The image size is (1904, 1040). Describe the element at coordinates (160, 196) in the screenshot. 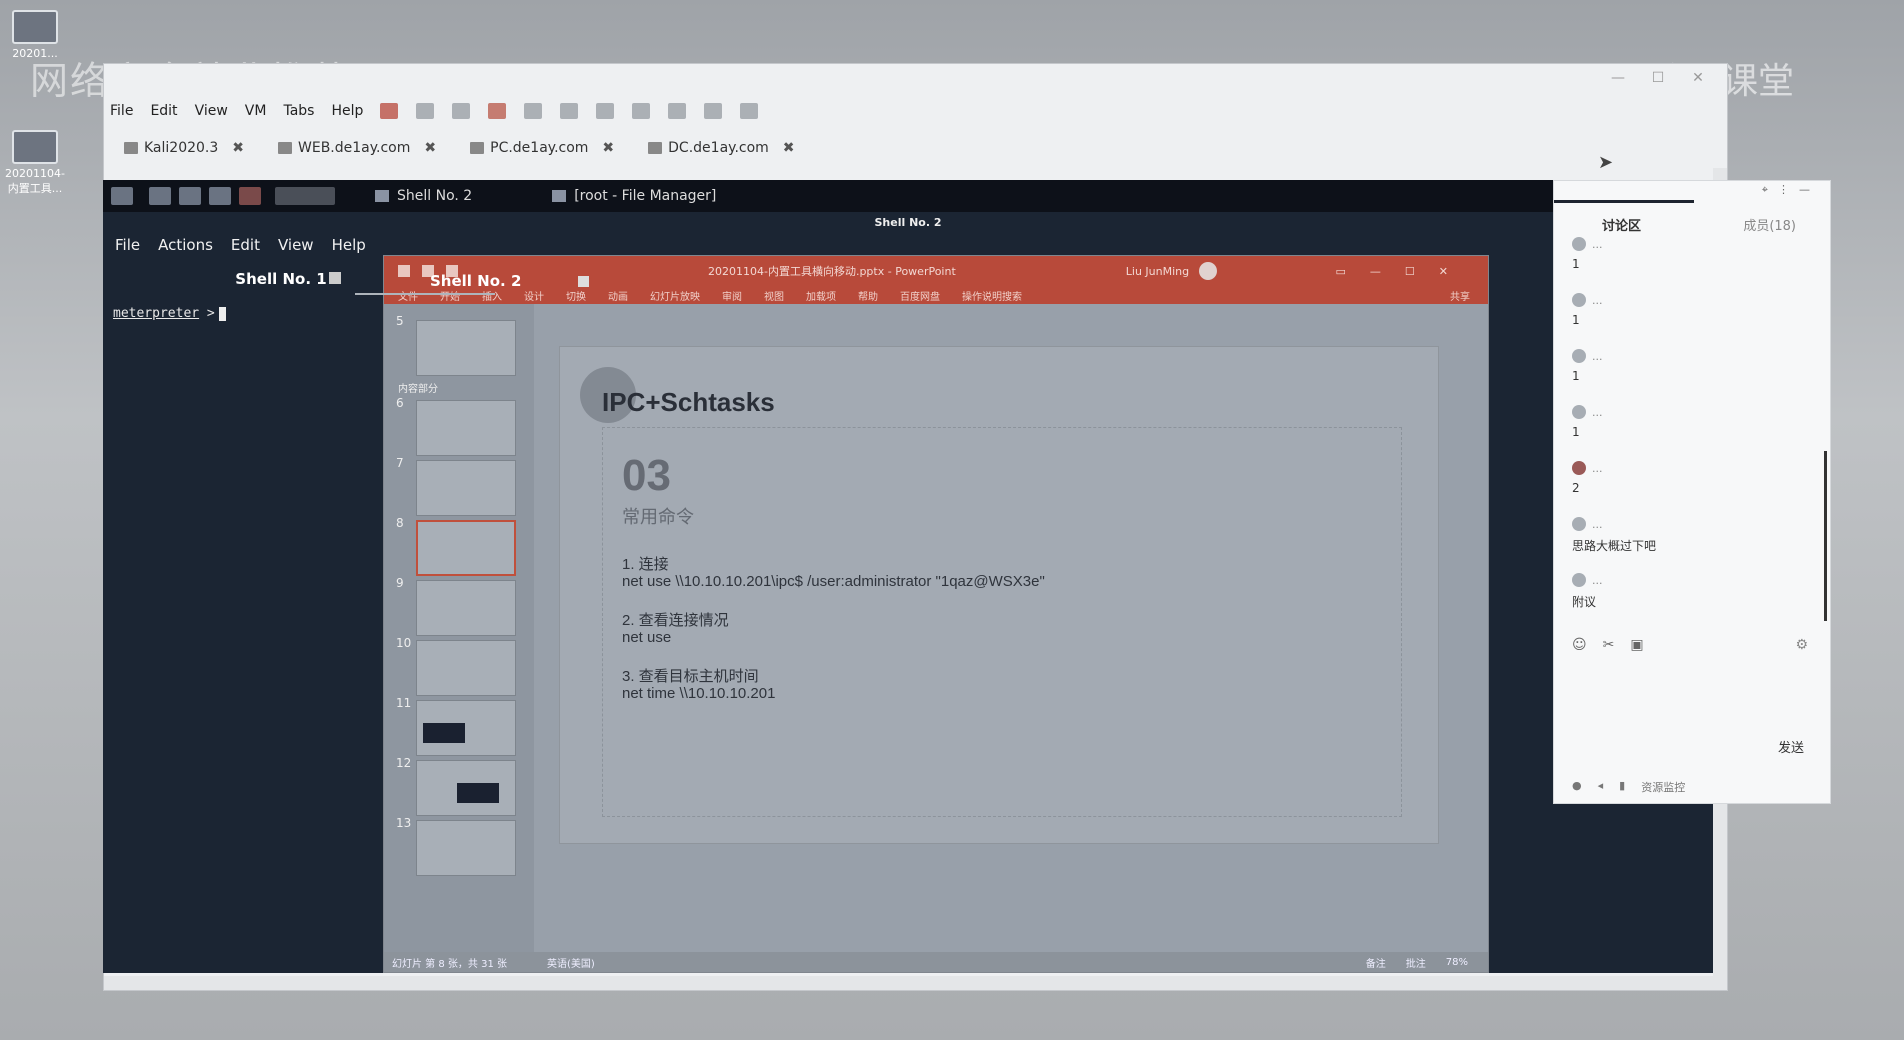

I see `show-desktop-icon` at that location.